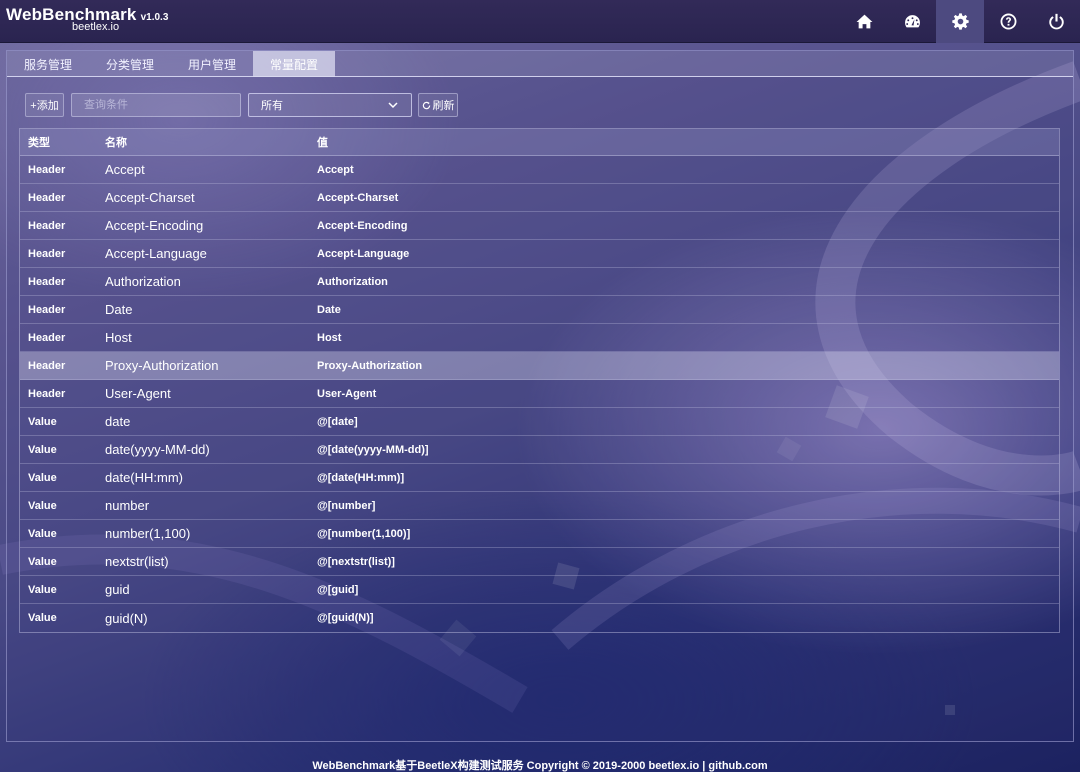 This screenshot has width=1080, height=772. What do you see at coordinates (126, 618) in the screenshot?
I see `cell-name: guid(N)` at bounding box center [126, 618].